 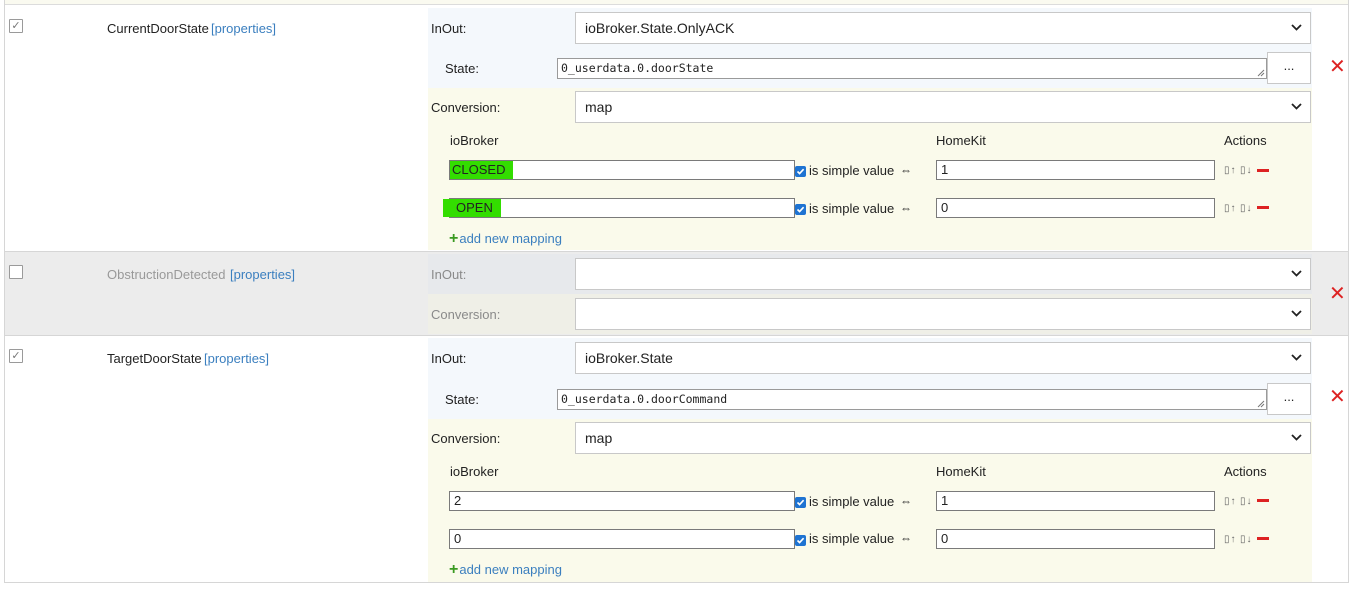 What do you see at coordinates (472, 208) in the screenshot?
I see `highlighted-value: OPEN` at bounding box center [472, 208].